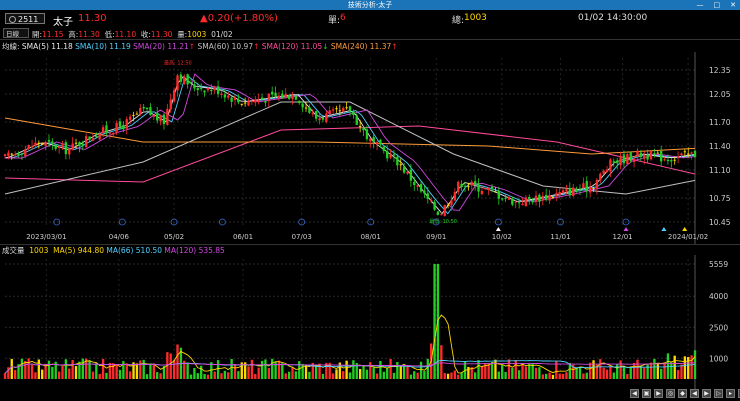  I want to click on total-volume: 1003, so click(475, 18).